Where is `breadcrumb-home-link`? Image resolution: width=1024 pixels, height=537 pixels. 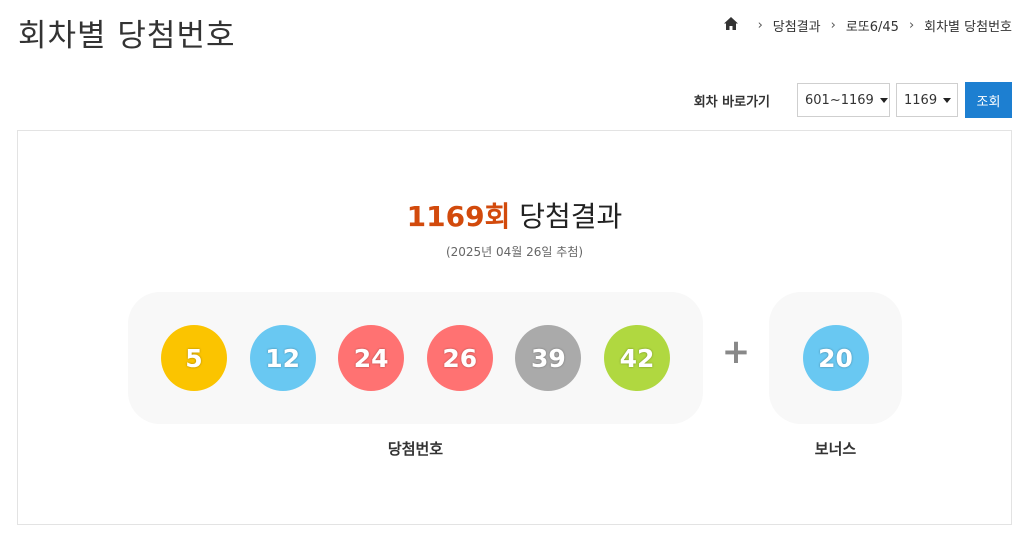 breadcrumb-home-link is located at coordinates (735, 25).